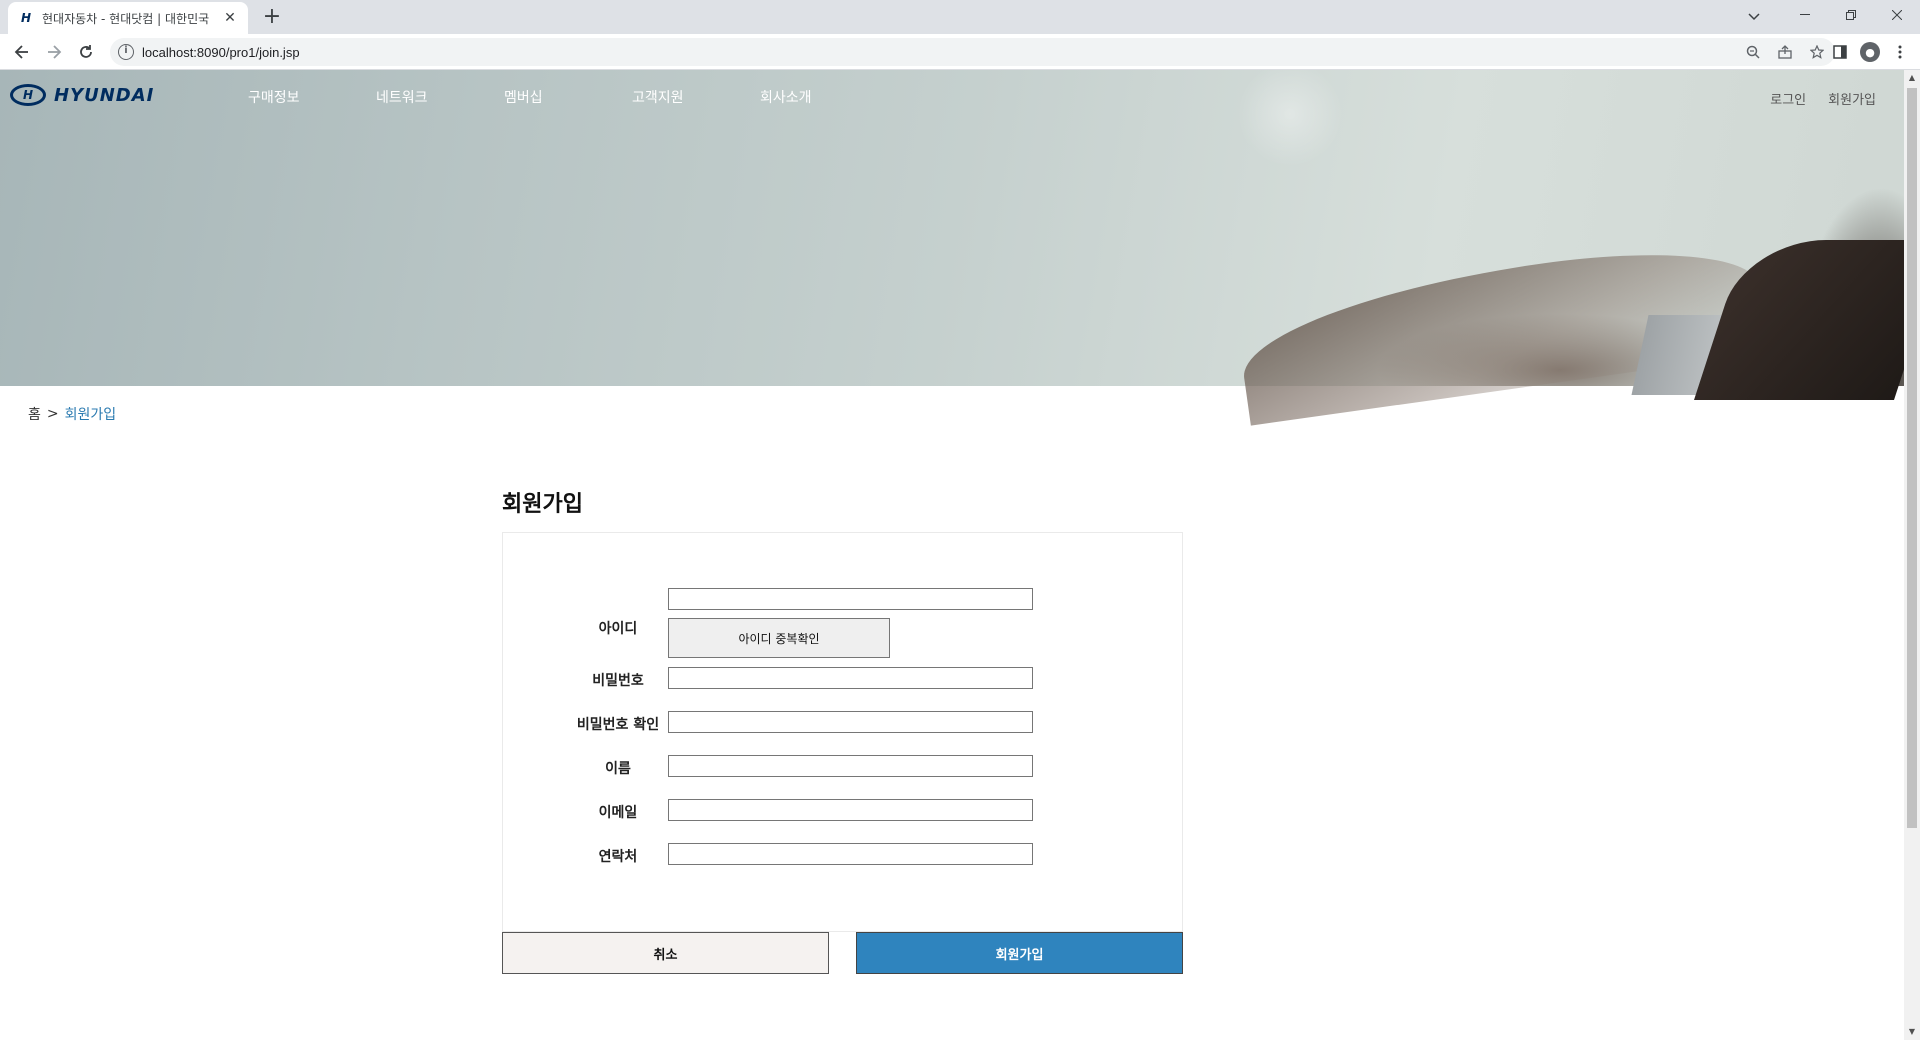  Describe the element at coordinates (850, 810) in the screenshot. I see `email-input` at that location.